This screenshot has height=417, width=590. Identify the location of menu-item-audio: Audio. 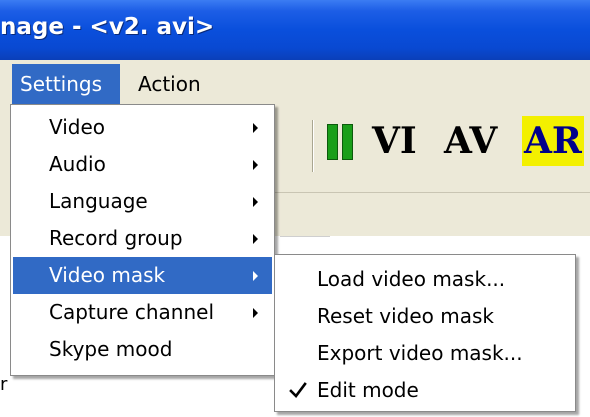
(142, 164).